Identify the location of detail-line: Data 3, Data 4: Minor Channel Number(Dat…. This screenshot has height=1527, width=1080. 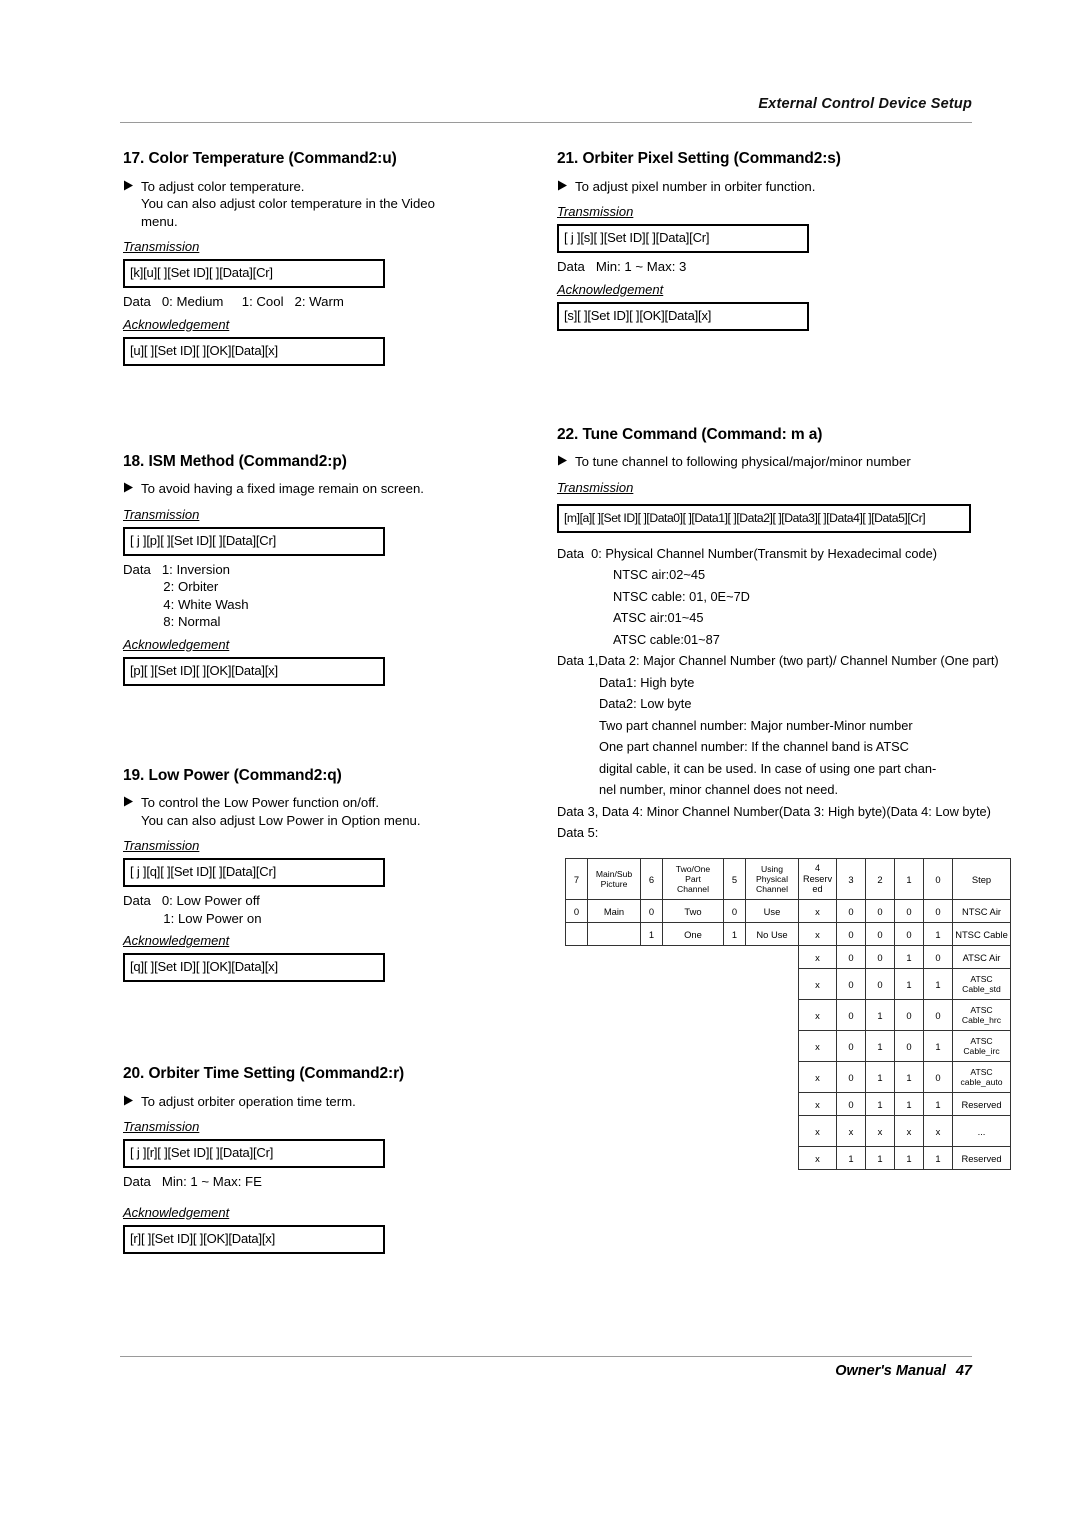
(774, 811).